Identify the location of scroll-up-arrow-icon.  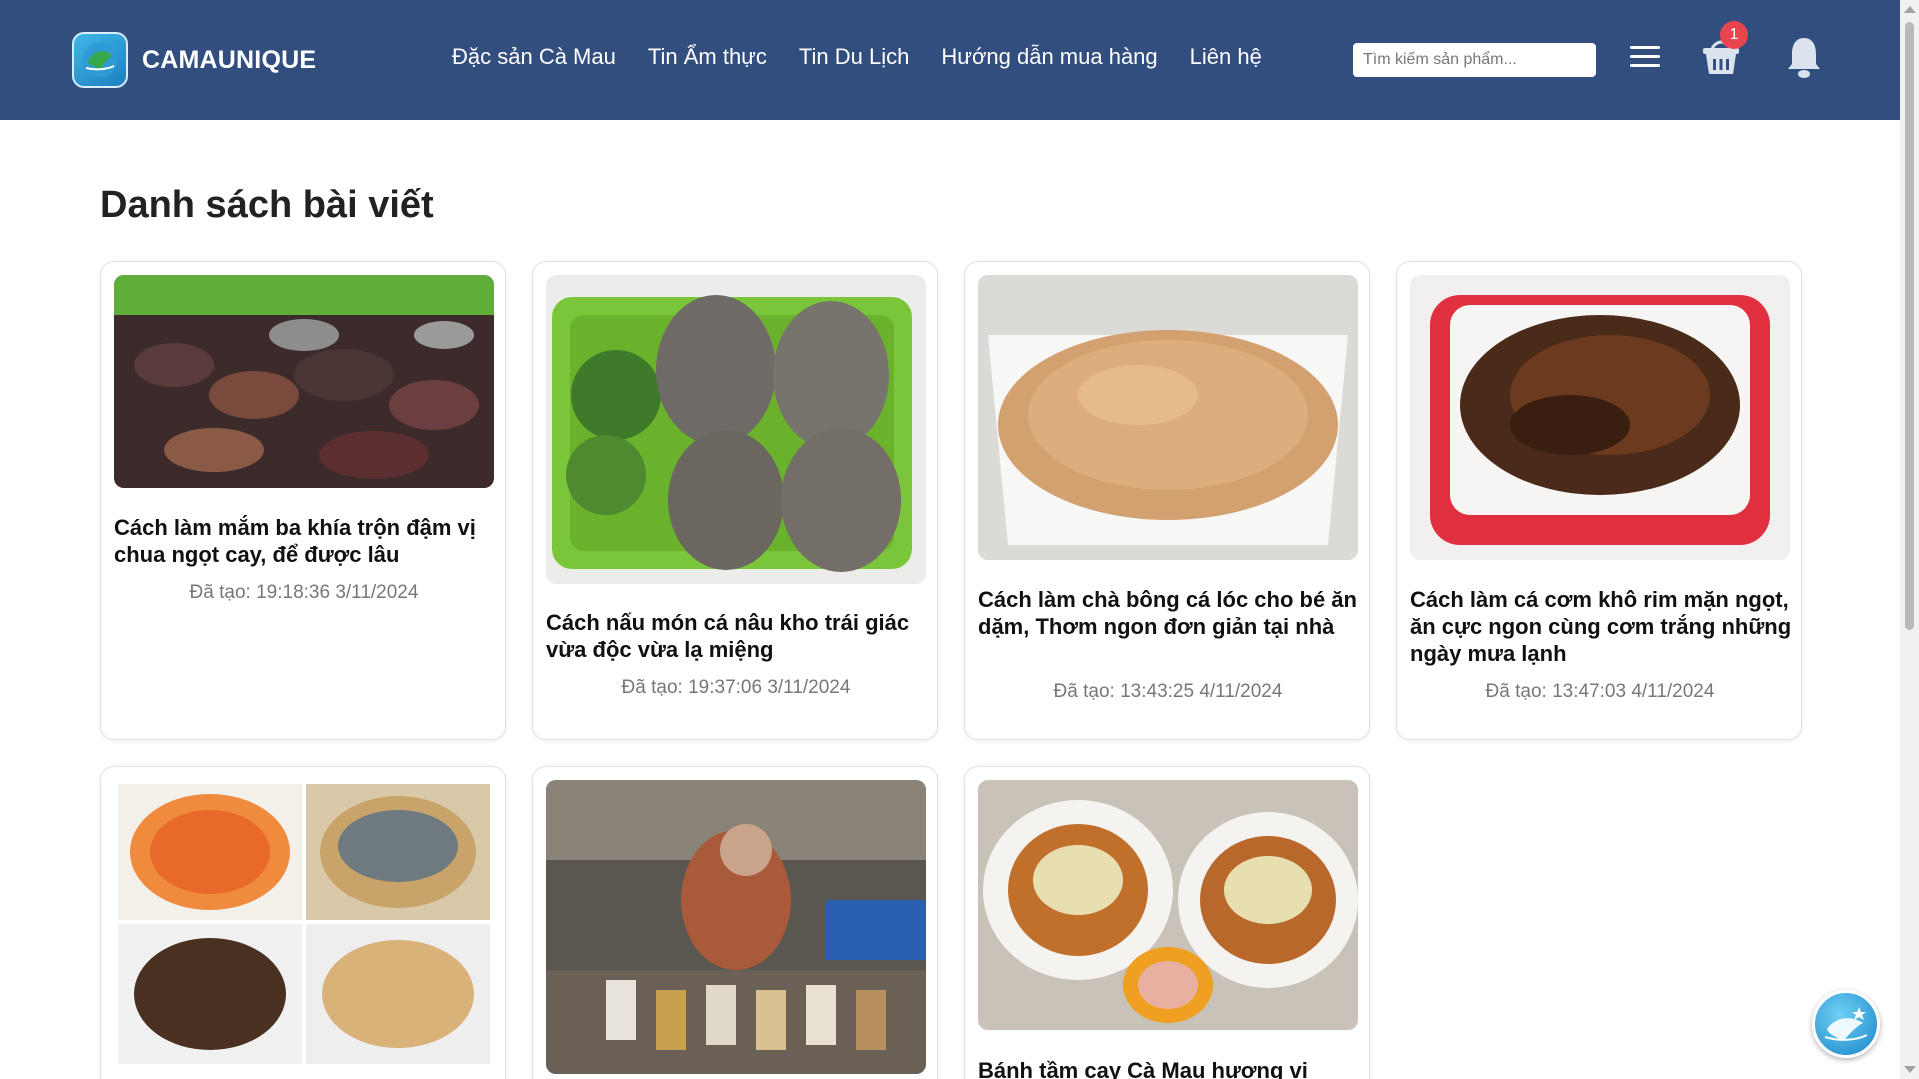
(1910, 9).